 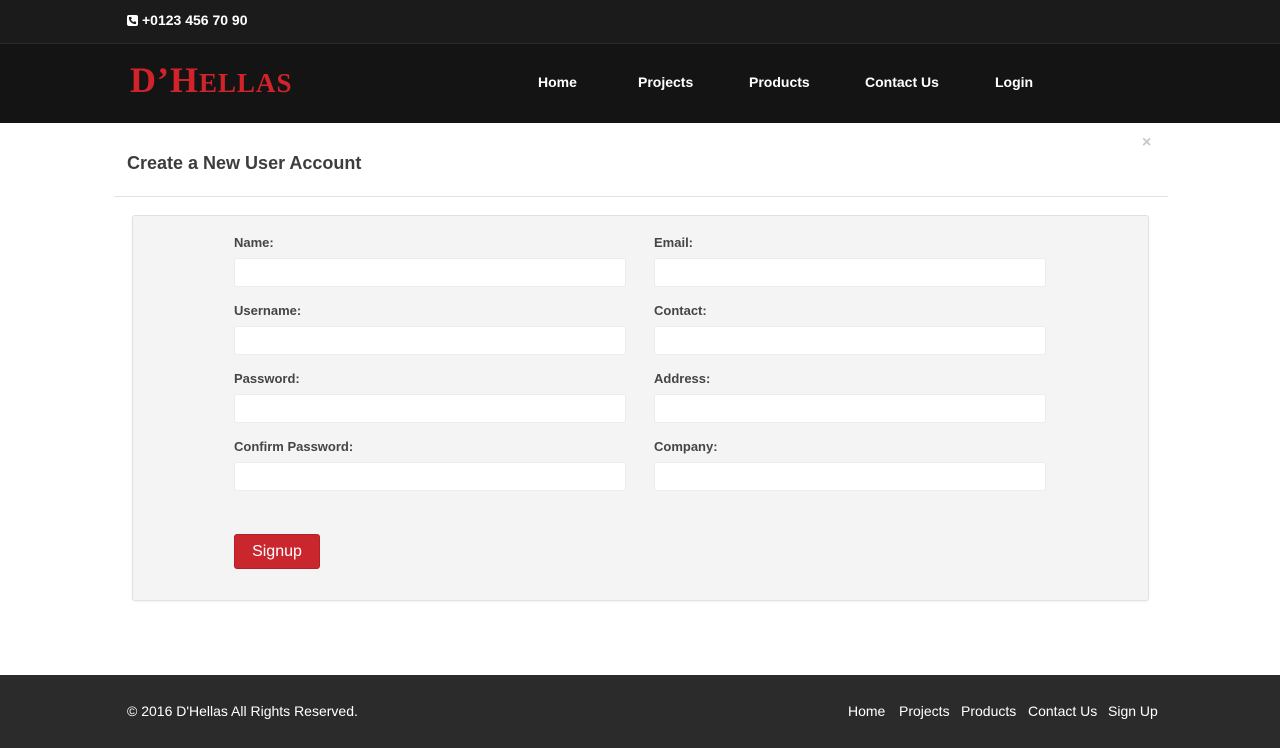 I want to click on signup-button: Signup, so click(x=277, y=551).